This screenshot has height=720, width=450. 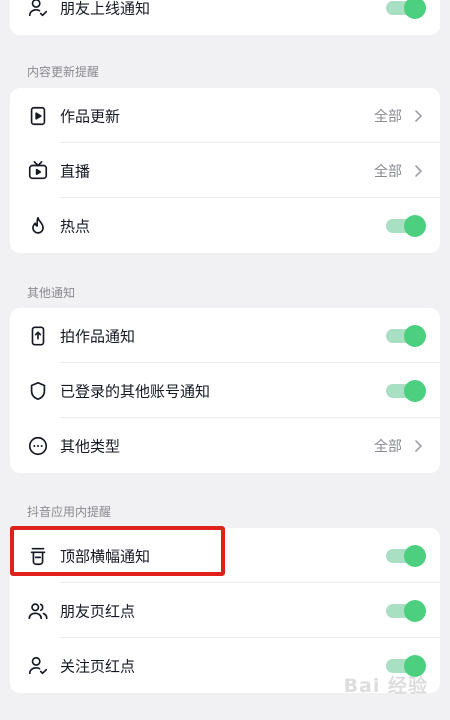 What do you see at coordinates (225, 610) in the screenshot?
I see `row-friends-dot: 朋友页红点` at bounding box center [225, 610].